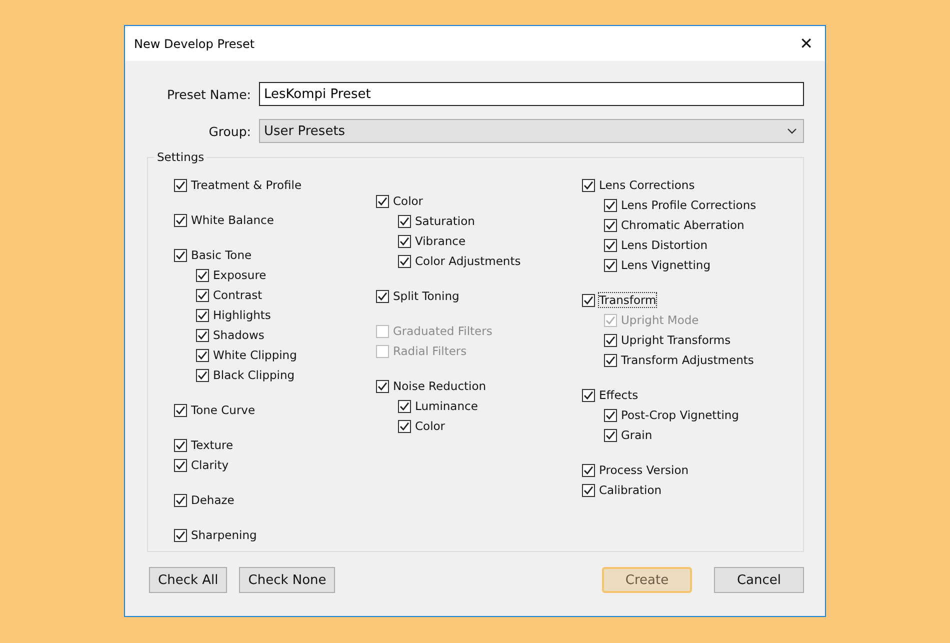 The height and width of the screenshot is (643, 950). I want to click on checkbox-label: Highlights, so click(242, 315).